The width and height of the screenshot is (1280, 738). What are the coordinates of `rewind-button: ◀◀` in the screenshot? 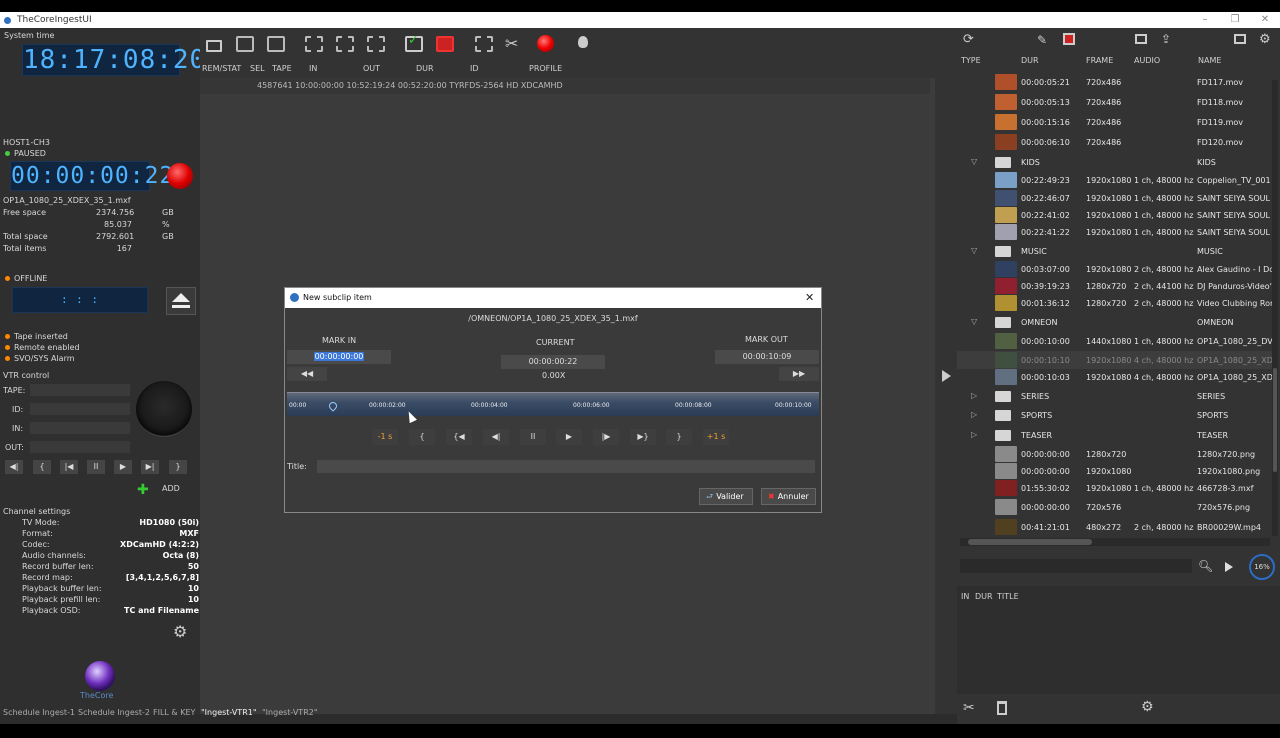 It's located at (307, 374).